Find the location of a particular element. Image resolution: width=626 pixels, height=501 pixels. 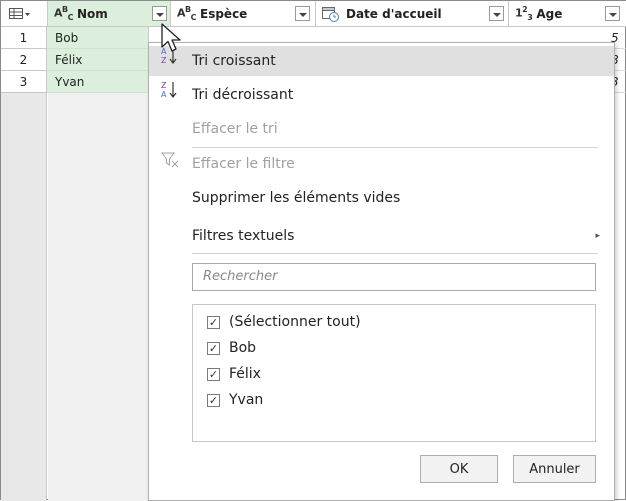

table-corner is located at coordinates (24, 14).